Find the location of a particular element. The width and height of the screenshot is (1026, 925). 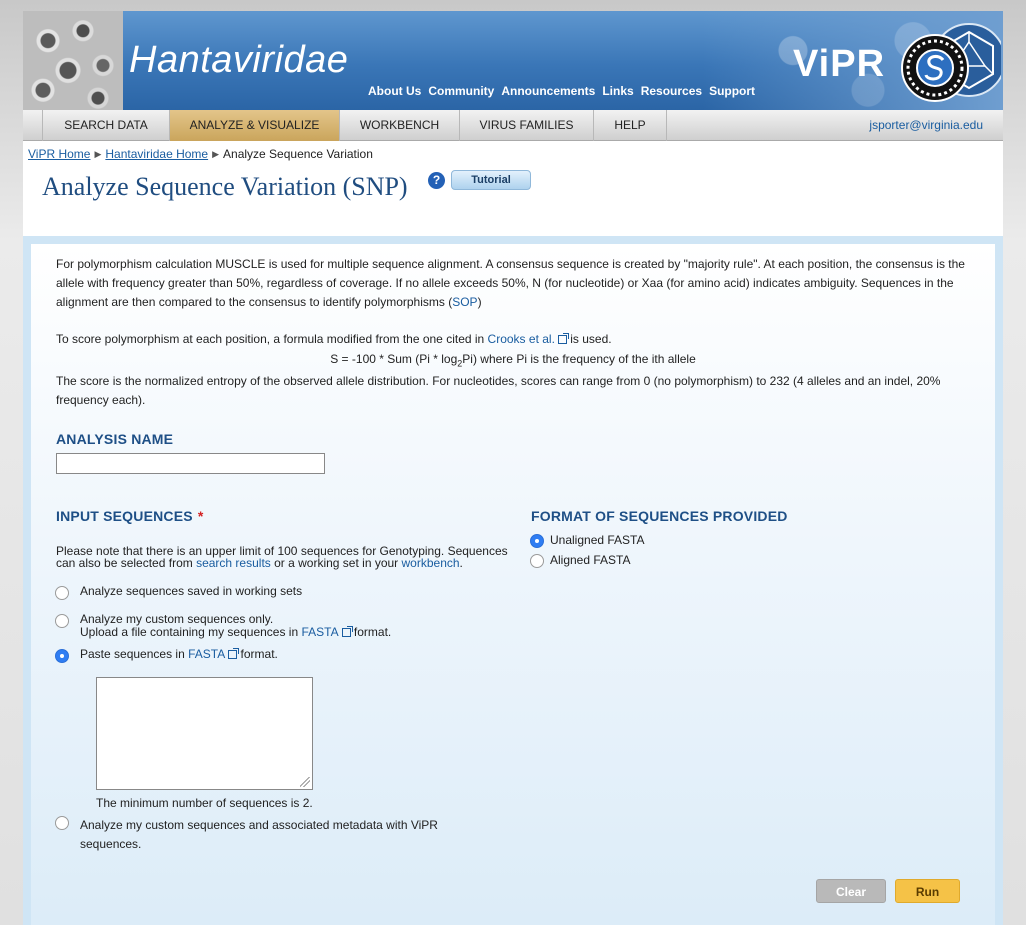

vipr-logo: ViPR is located at coordinates (839, 64).